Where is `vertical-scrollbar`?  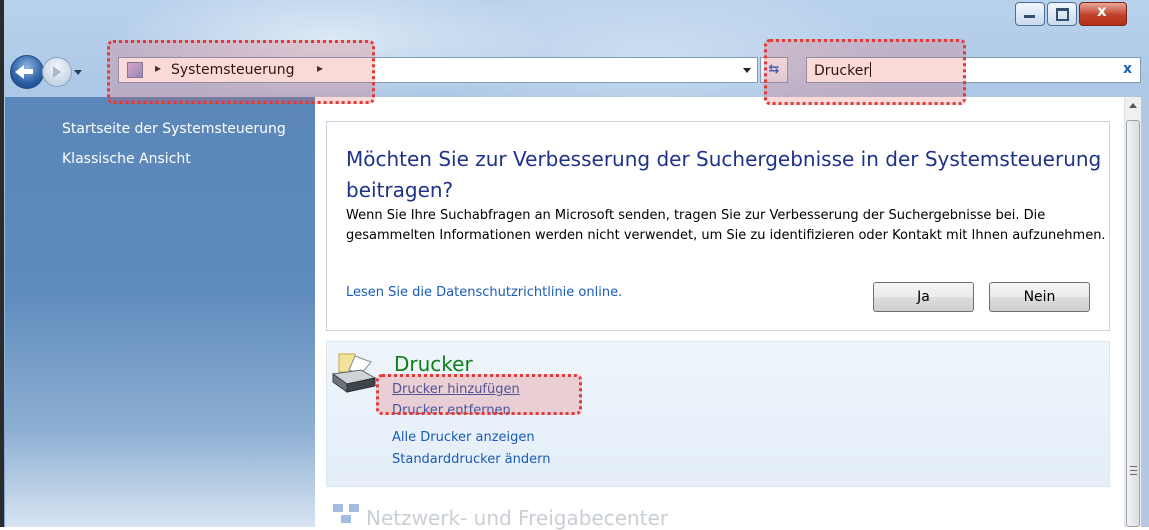
vertical-scrollbar is located at coordinates (1133, 312).